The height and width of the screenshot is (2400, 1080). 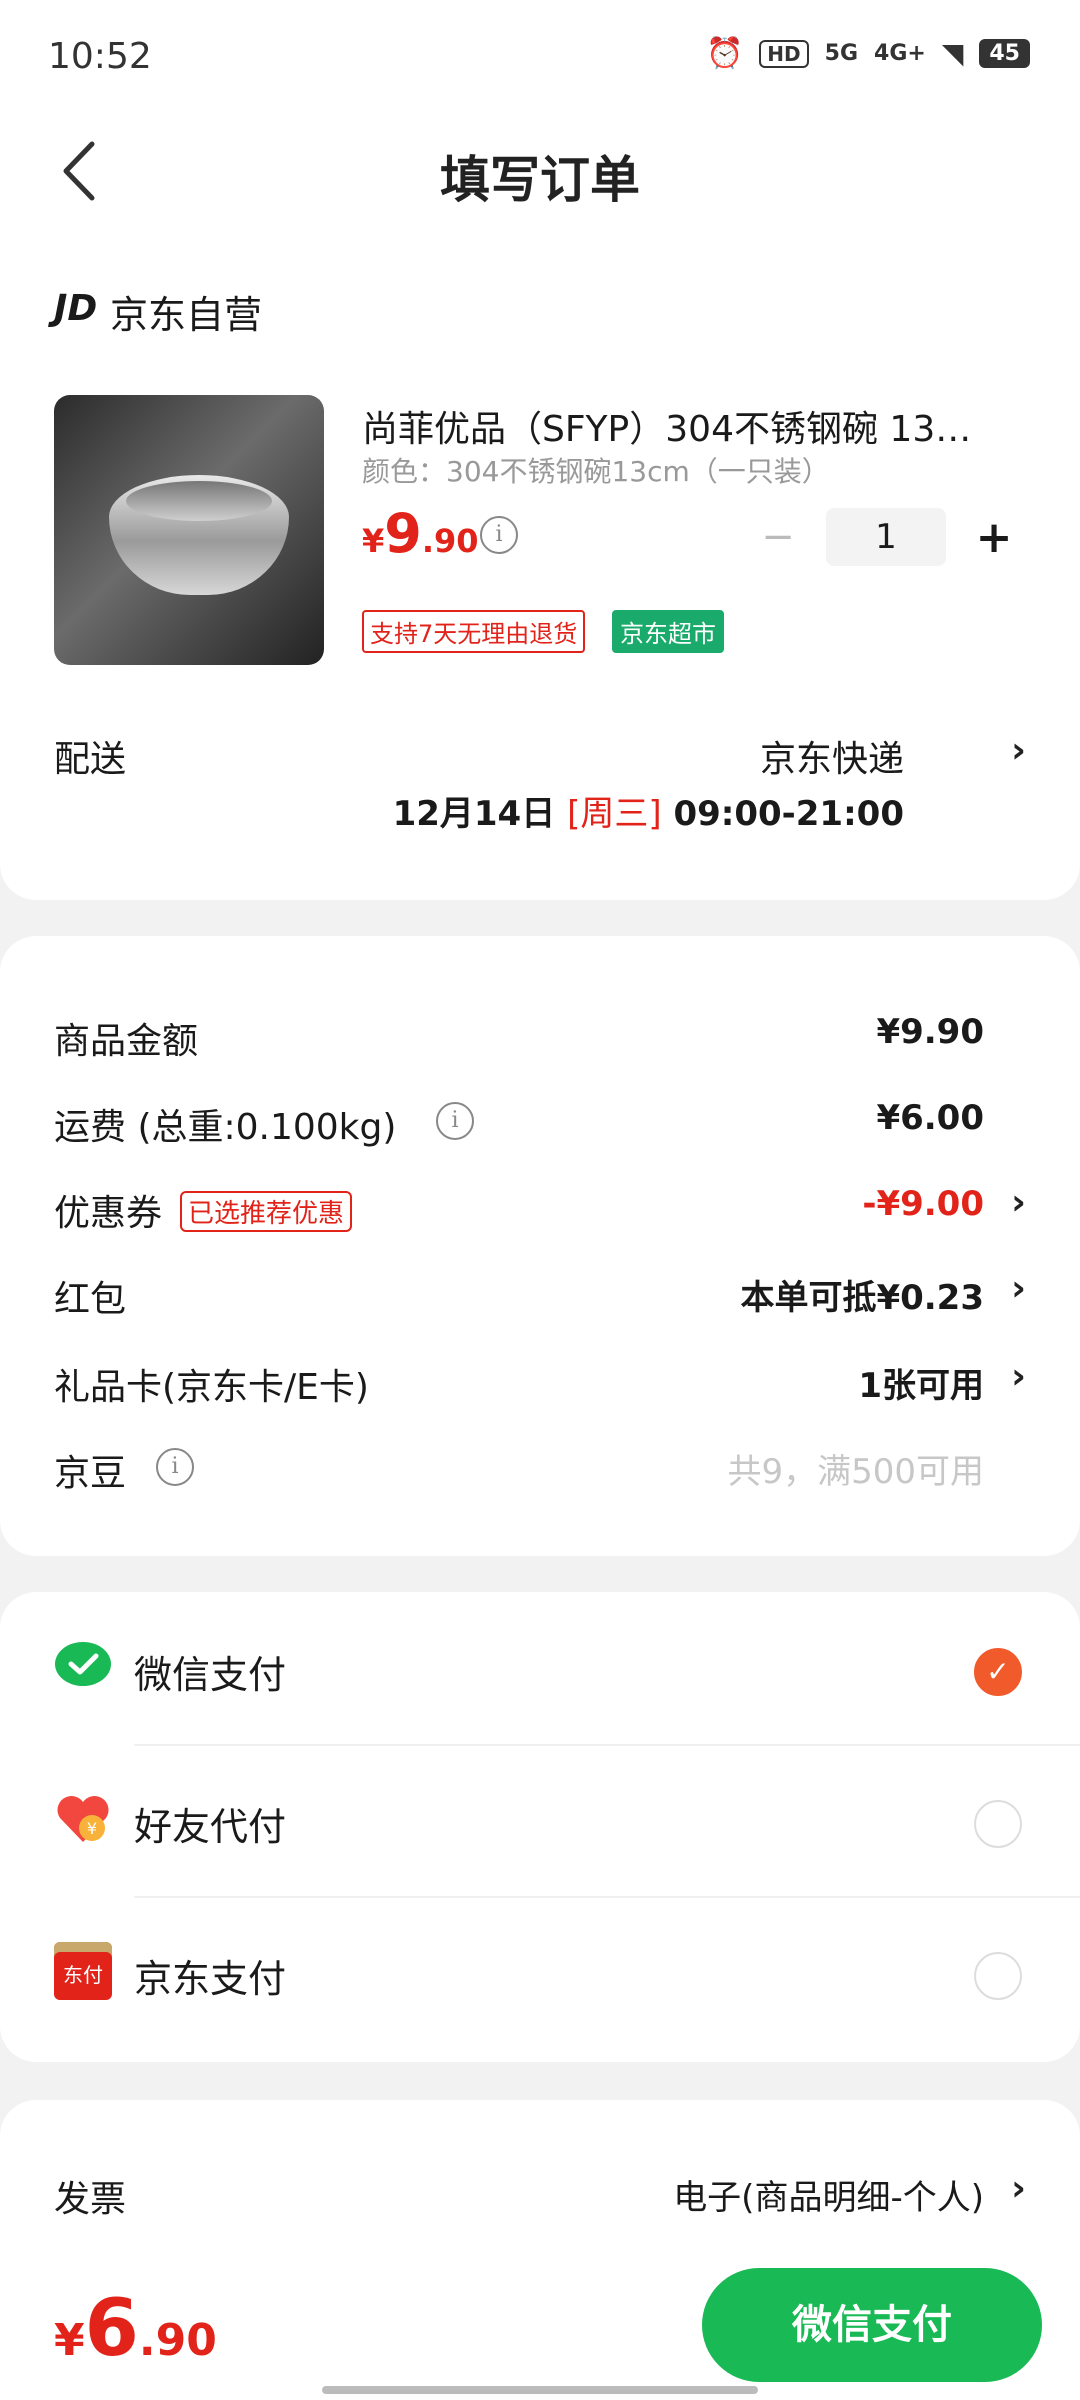 I want to click on payment-option-label: 京东支付, so click(x=210, y=1979).